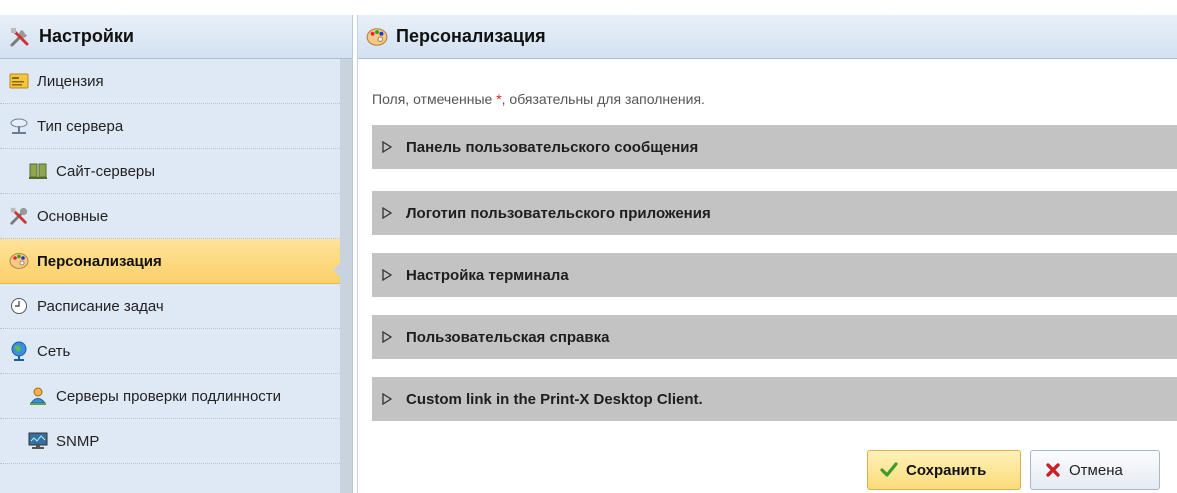 Image resolution: width=1177 pixels, height=493 pixels. I want to click on nav-item-license: Лицензия, so click(170, 81).